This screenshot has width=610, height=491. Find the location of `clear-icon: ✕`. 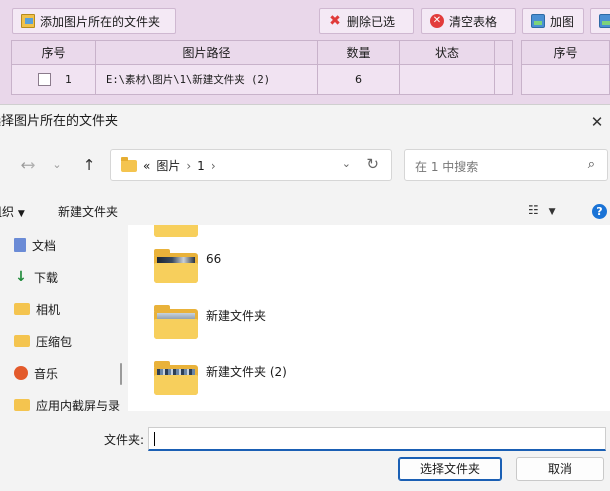

clear-icon: ✕ is located at coordinates (437, 21).